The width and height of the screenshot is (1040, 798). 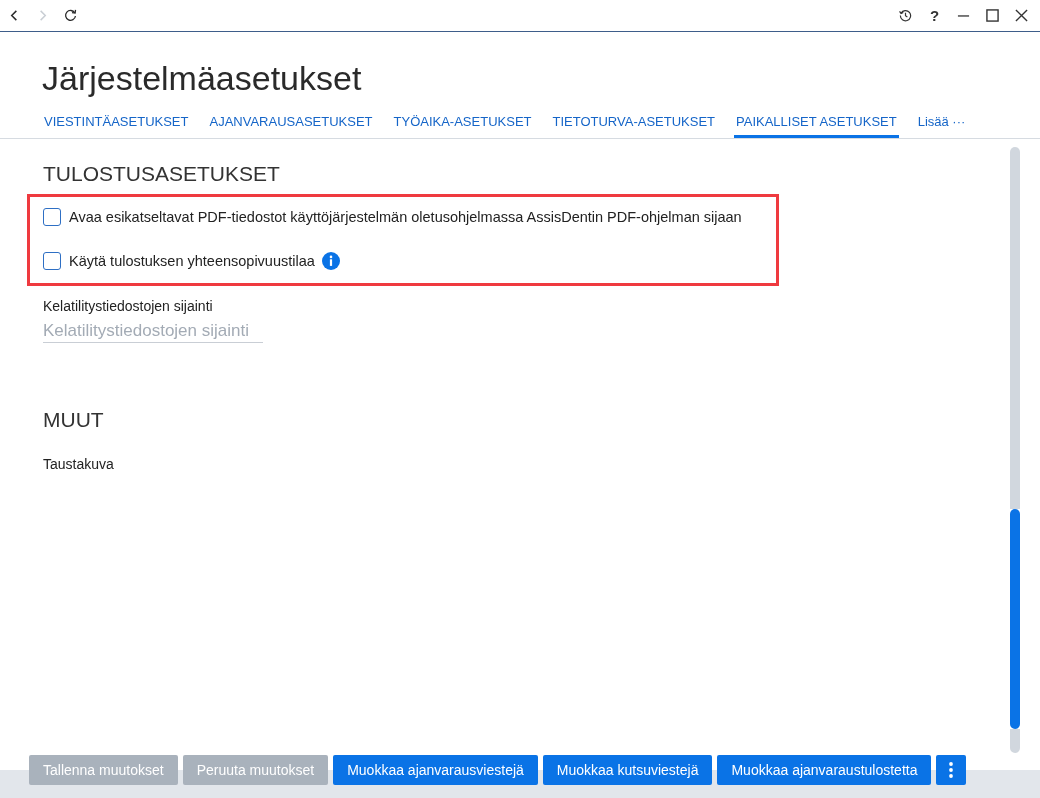 I want to click on input-field: Kelatilitystiedostojen sijainti, so click(x=153, y=331).